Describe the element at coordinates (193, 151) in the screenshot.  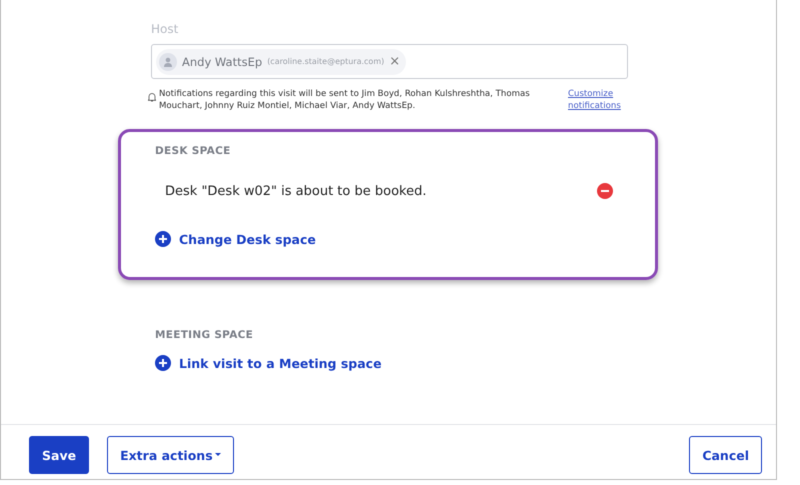
I see `section-title: DESK SPACE` at that location.